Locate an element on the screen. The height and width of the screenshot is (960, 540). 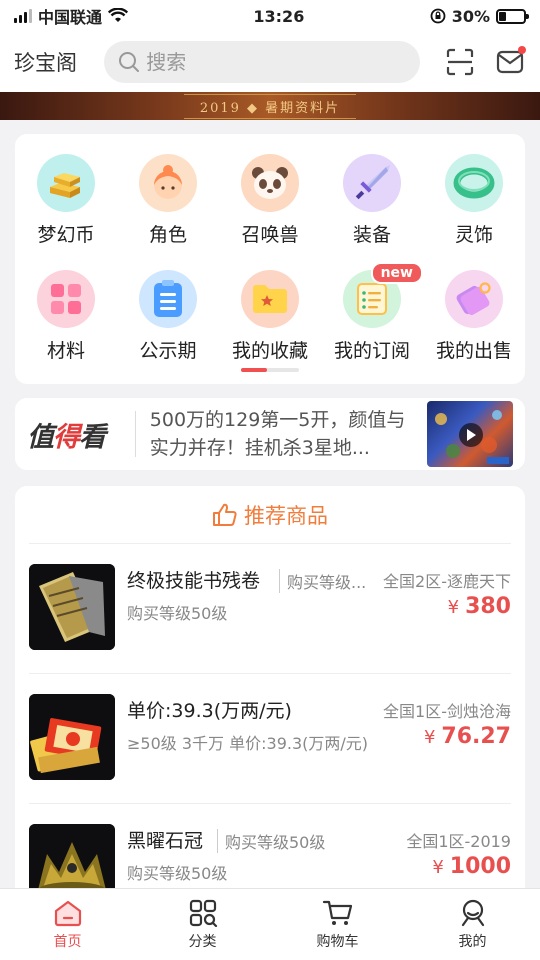
status-bar: 中国联通 13:26 30% is located at coordinates (270, 16).